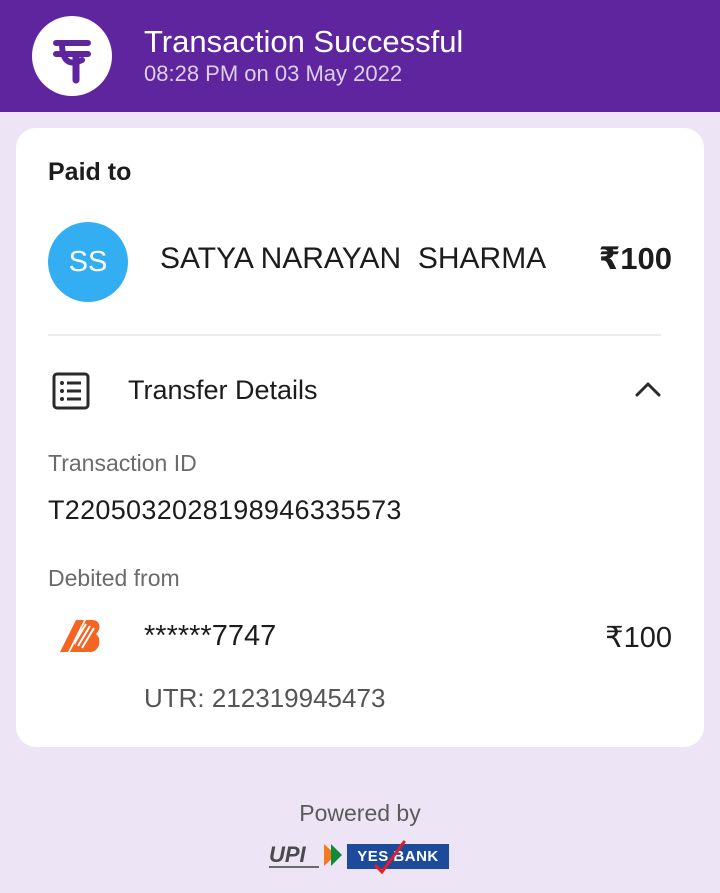 Image resolution: width=720 pixels, height=893 pixels. Describe the element at coordinates (72, 56) in the screenshot. I see `phonepe-logo-icon` at that location.